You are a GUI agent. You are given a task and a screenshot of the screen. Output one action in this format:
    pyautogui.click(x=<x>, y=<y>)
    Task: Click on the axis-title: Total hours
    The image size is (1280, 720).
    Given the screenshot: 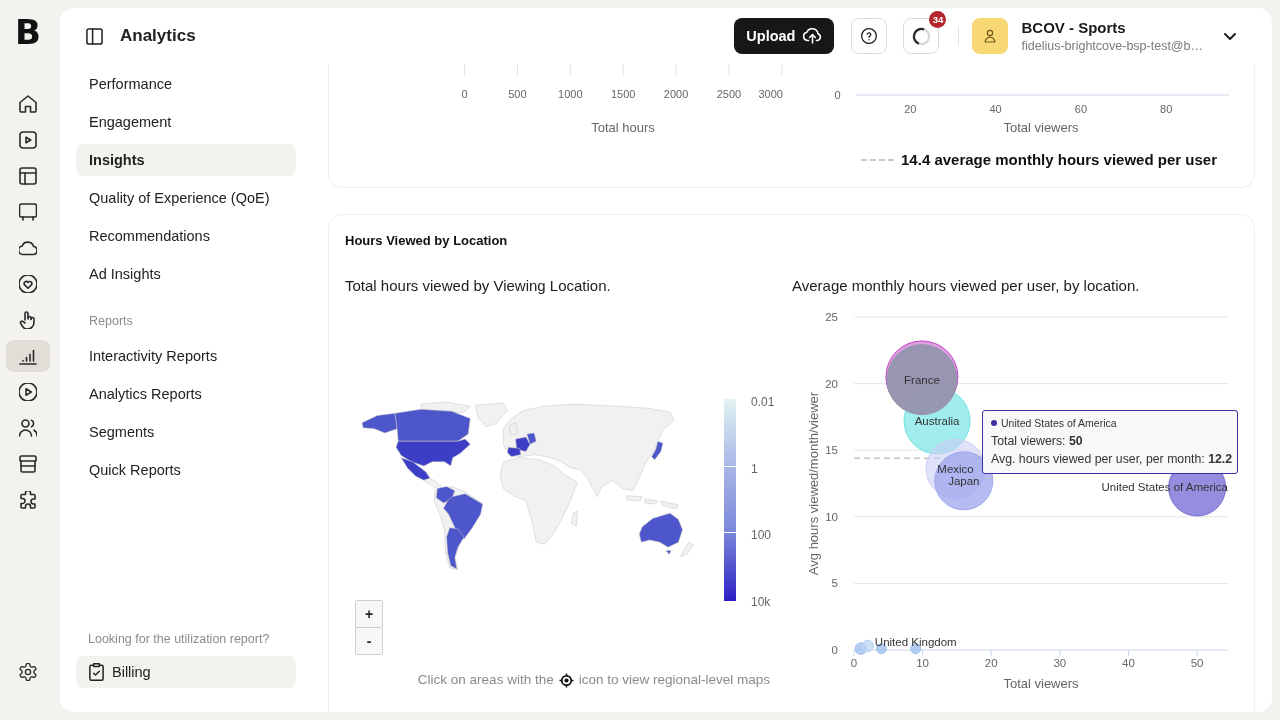 What is the action you would take?
    pyautogui.click(x=623, y=127)
    